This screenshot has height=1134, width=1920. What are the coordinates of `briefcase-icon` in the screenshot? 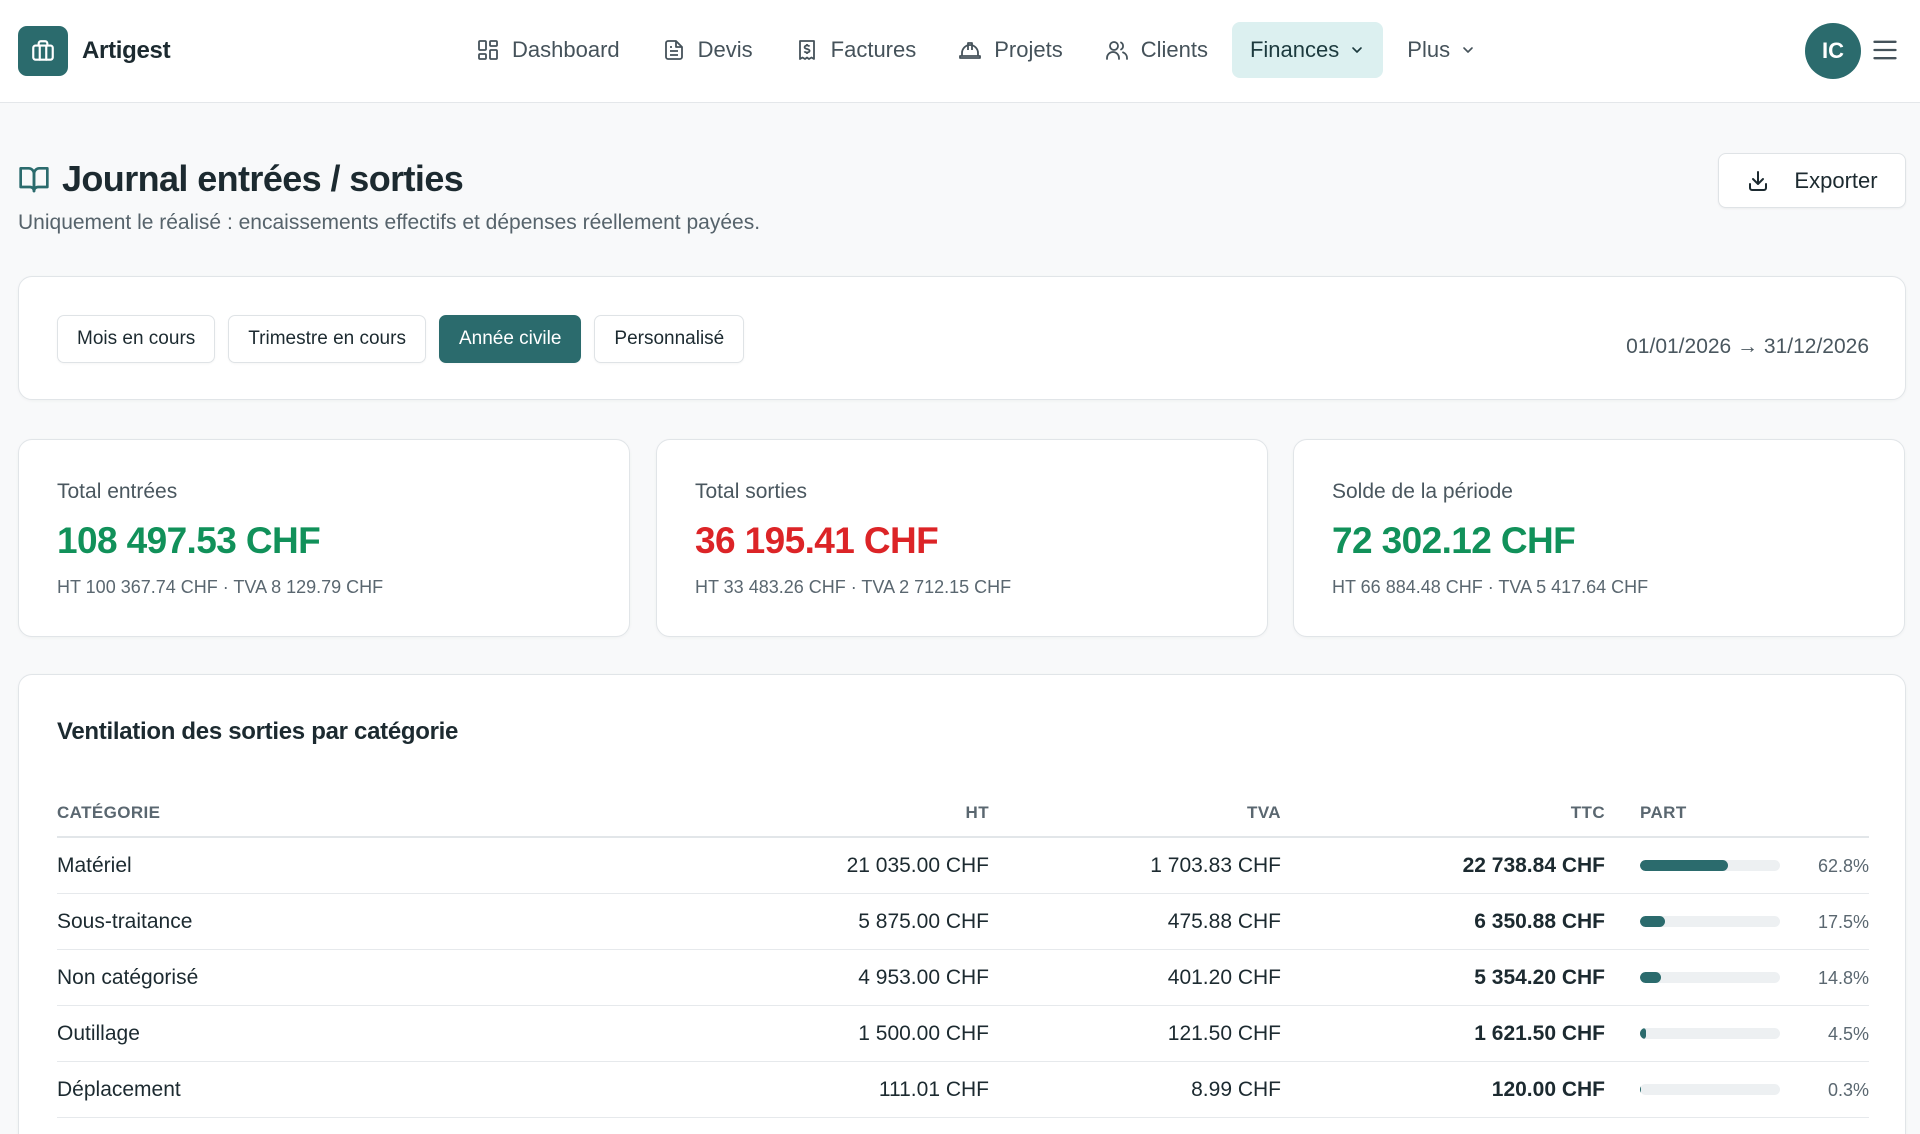 It's located at (43, 51).